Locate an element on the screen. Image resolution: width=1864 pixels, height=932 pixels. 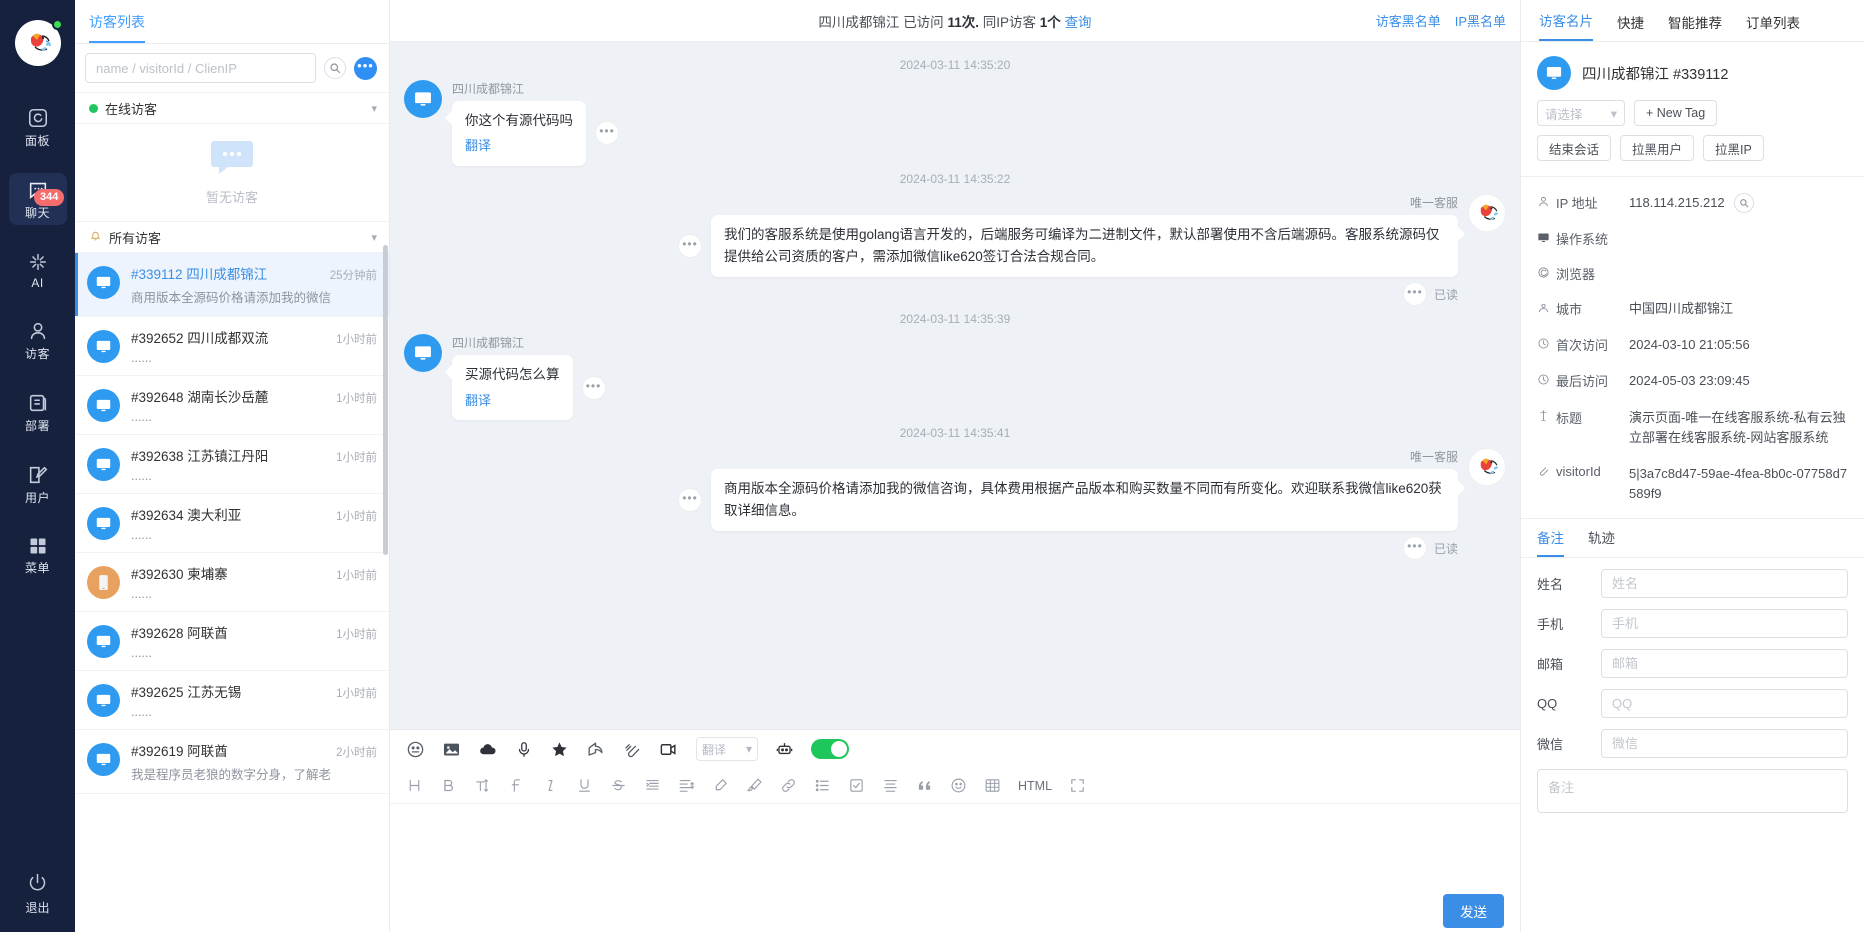
sameip-label: 同IP访客 is located at coordinates (1009, 22).